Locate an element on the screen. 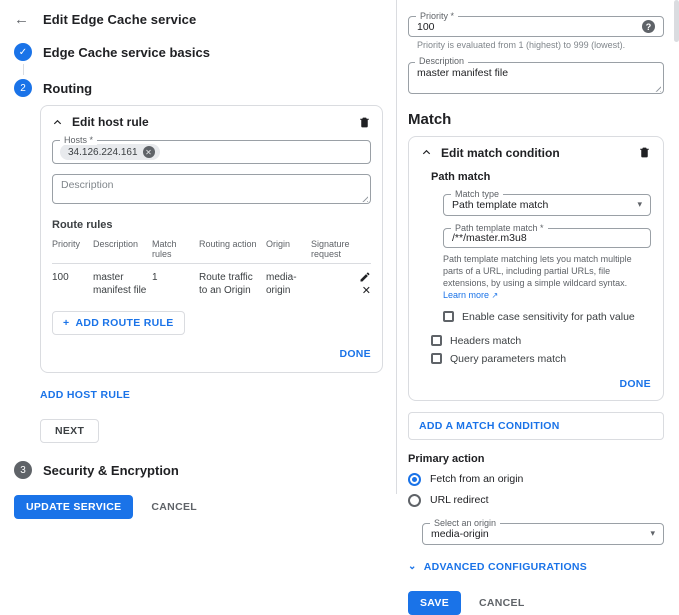  cancel-button: CANCEL is located at coordinates (174, 507).